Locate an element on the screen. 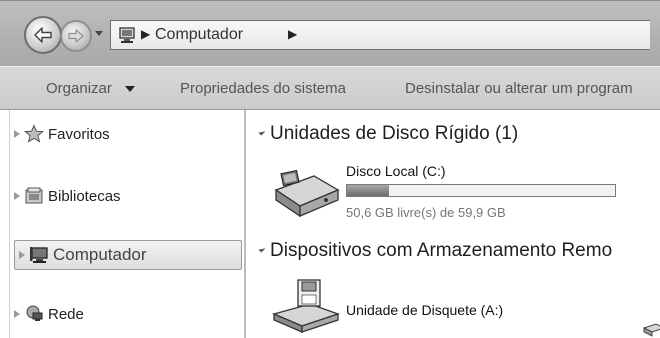  sidebar-item-network: Rede is located at coordinates (49, 314).